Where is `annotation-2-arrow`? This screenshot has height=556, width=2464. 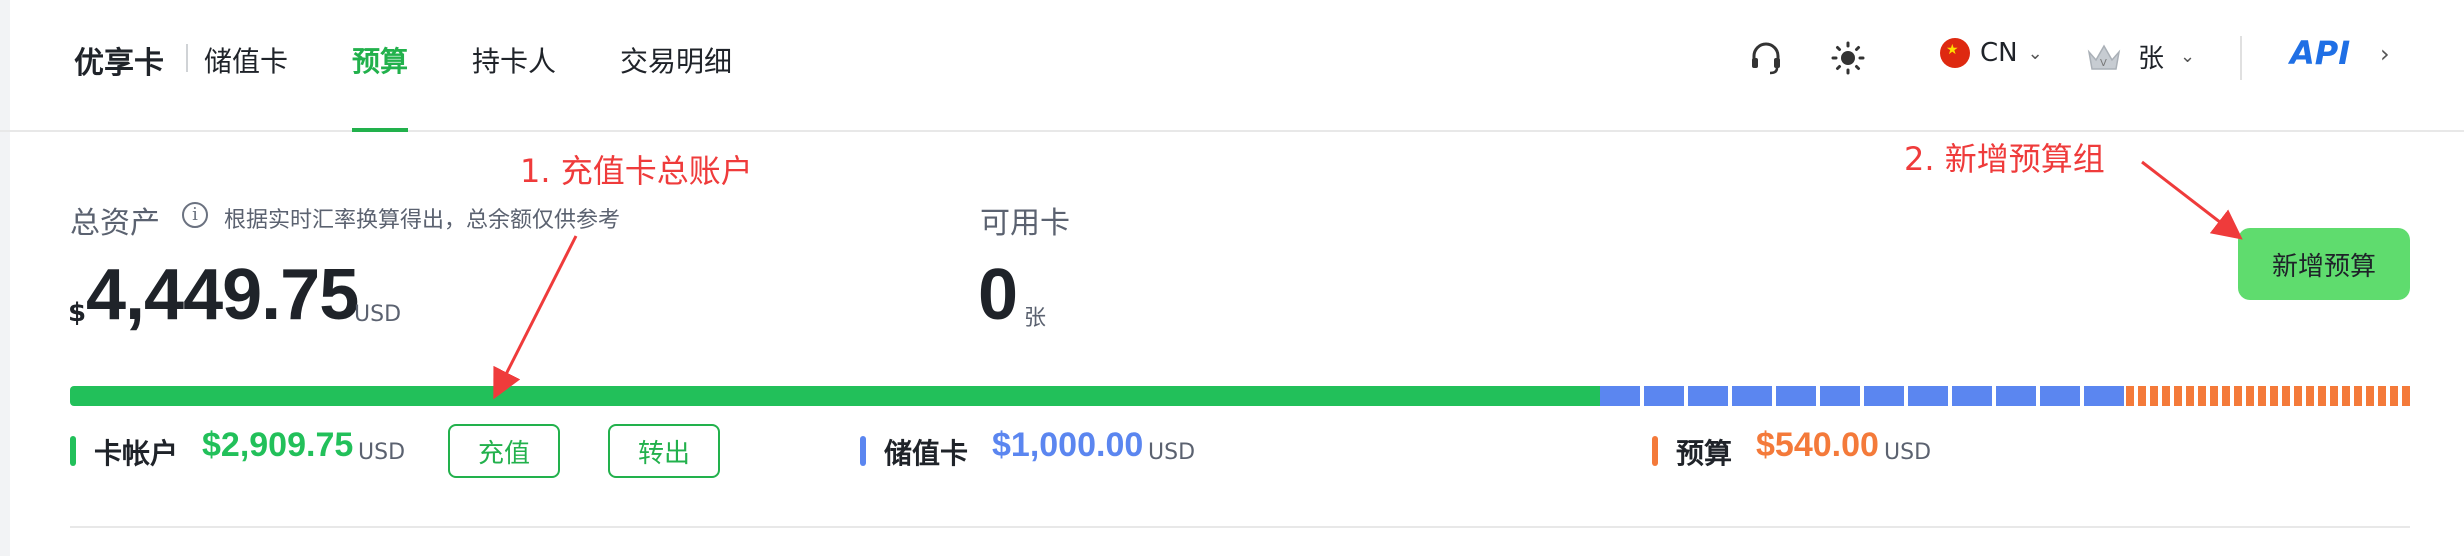
annotation-2-arrow is located at coordinates (2192, 200).